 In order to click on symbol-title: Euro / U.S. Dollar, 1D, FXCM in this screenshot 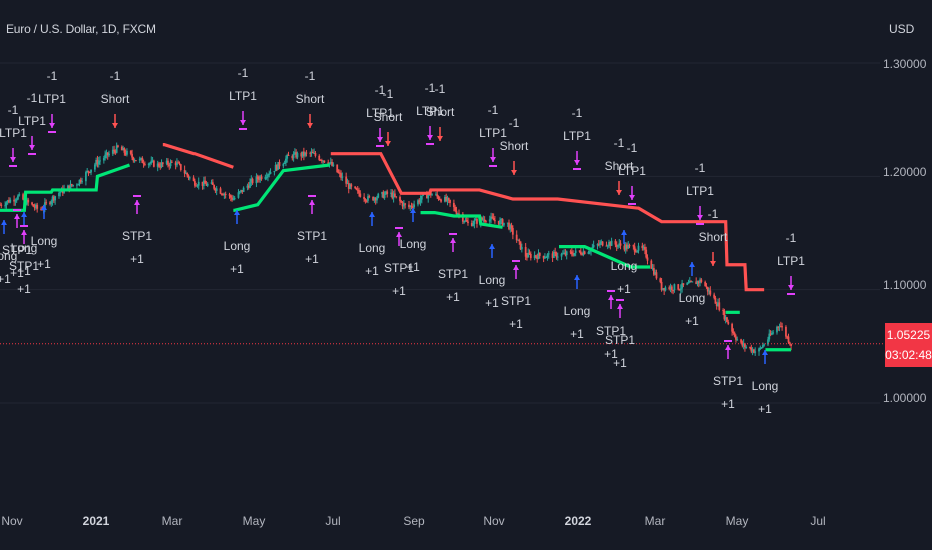, I will do `click(81, 29)`.